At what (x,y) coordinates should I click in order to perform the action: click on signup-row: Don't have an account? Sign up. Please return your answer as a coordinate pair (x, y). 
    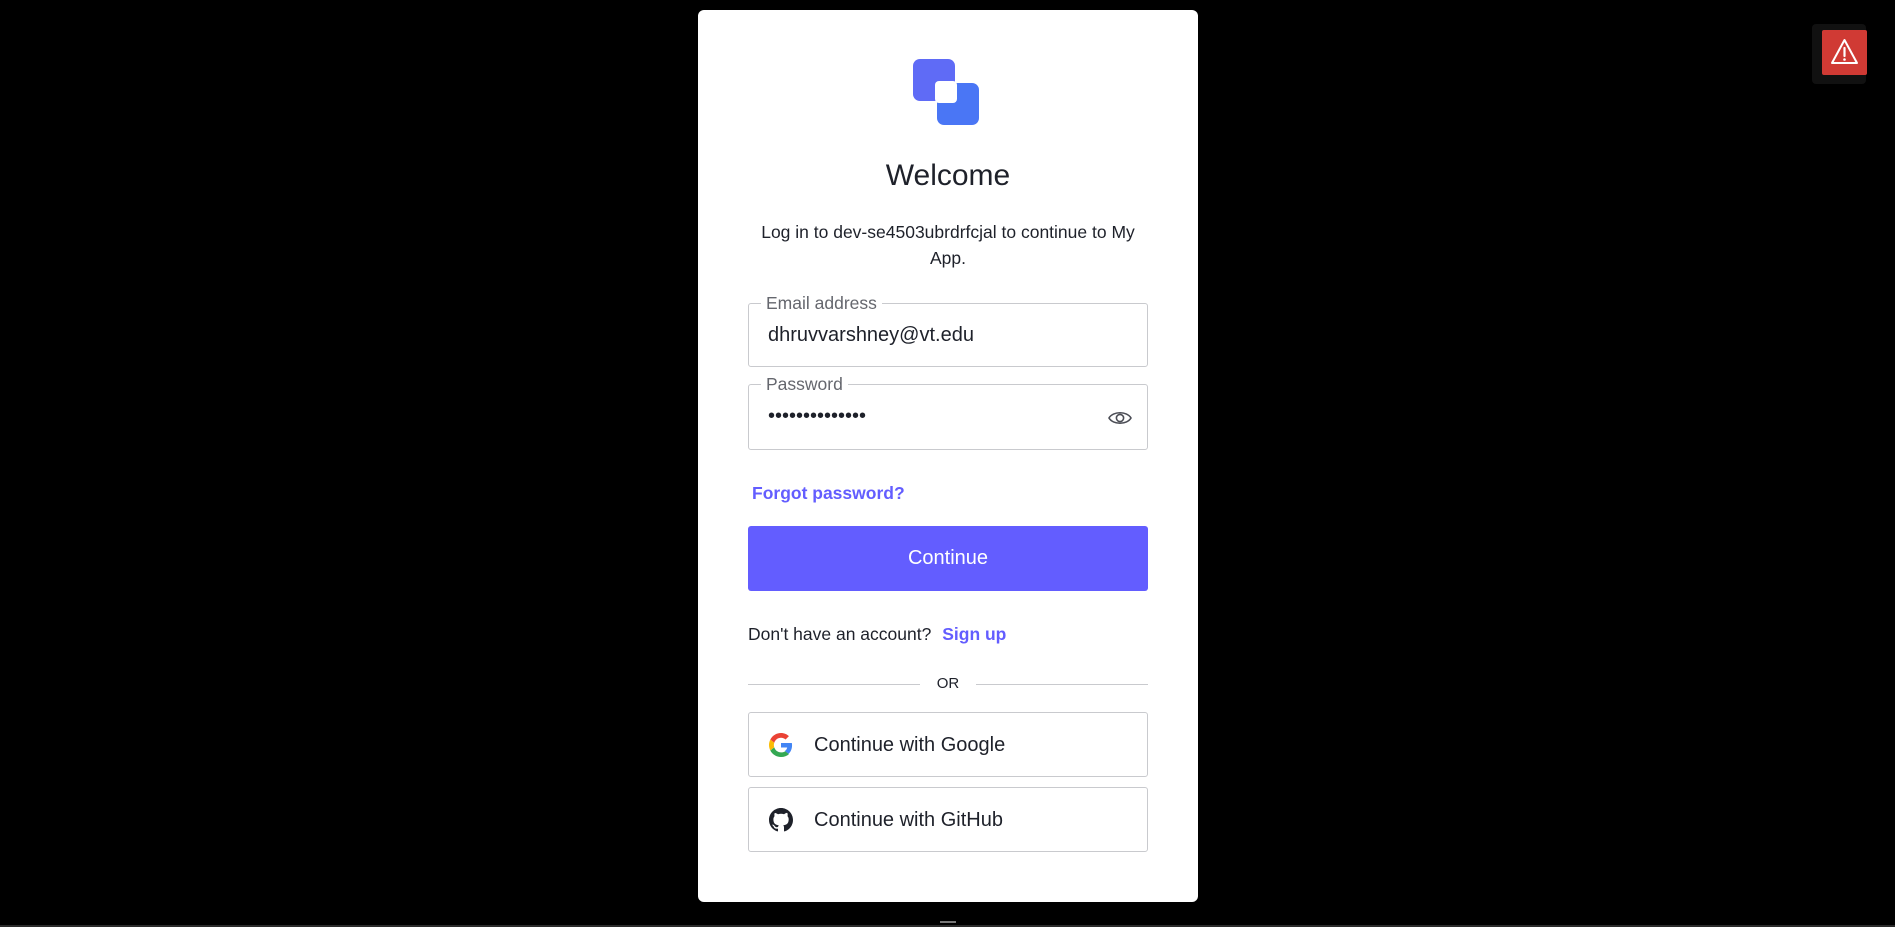
    Looking at the image, I should click on (877, 634).